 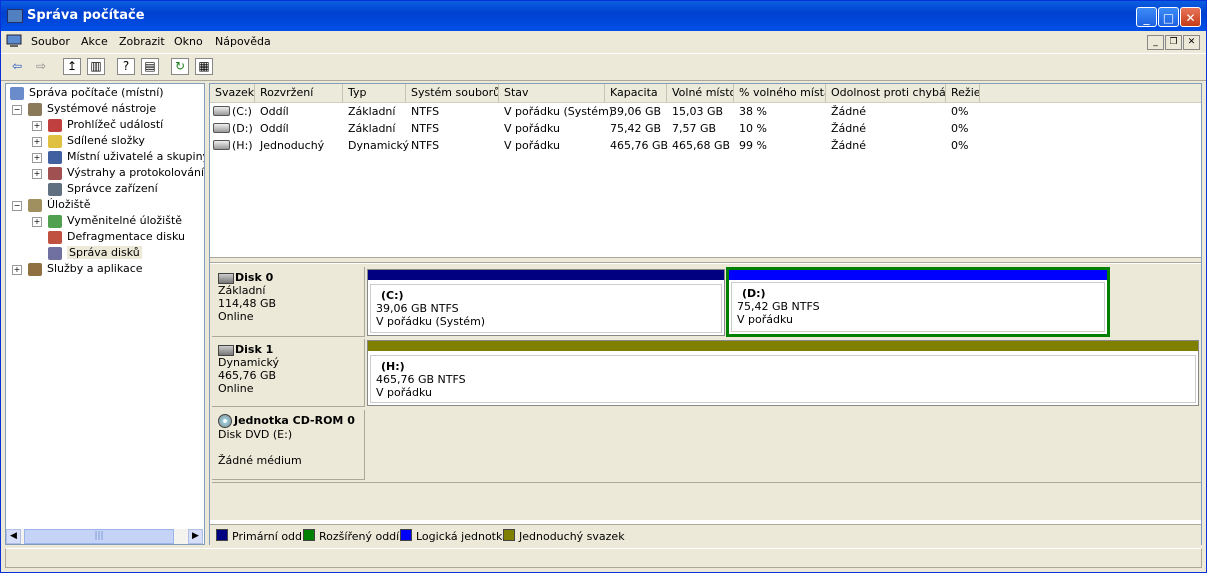 What do you see at coordinates (242, 111) in the screenshot?
I see `volume-cell: (C:)` at bounding box center [242, 111].